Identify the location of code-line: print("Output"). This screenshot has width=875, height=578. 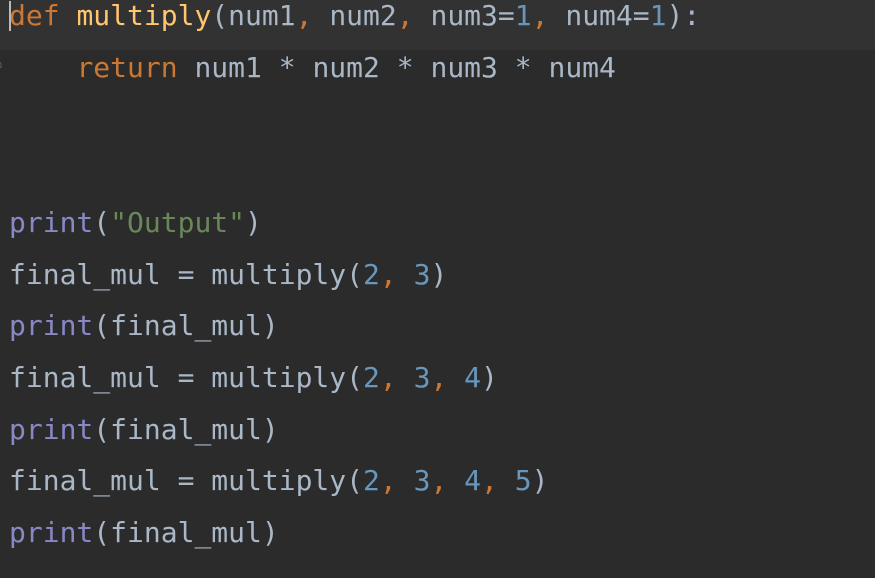
(437, 231).